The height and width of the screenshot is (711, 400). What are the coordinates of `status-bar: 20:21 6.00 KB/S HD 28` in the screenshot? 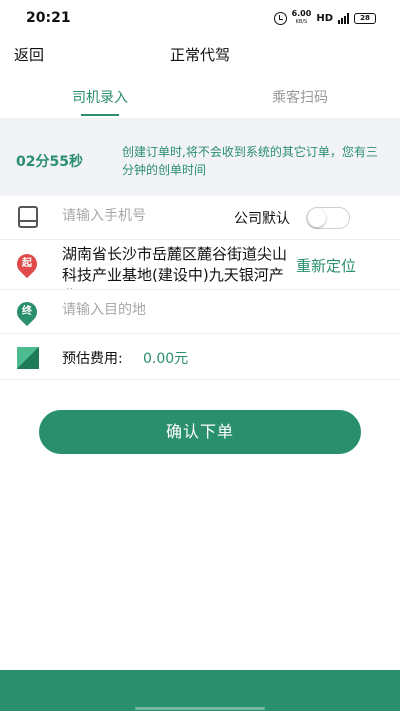 It's located at (200, 19).